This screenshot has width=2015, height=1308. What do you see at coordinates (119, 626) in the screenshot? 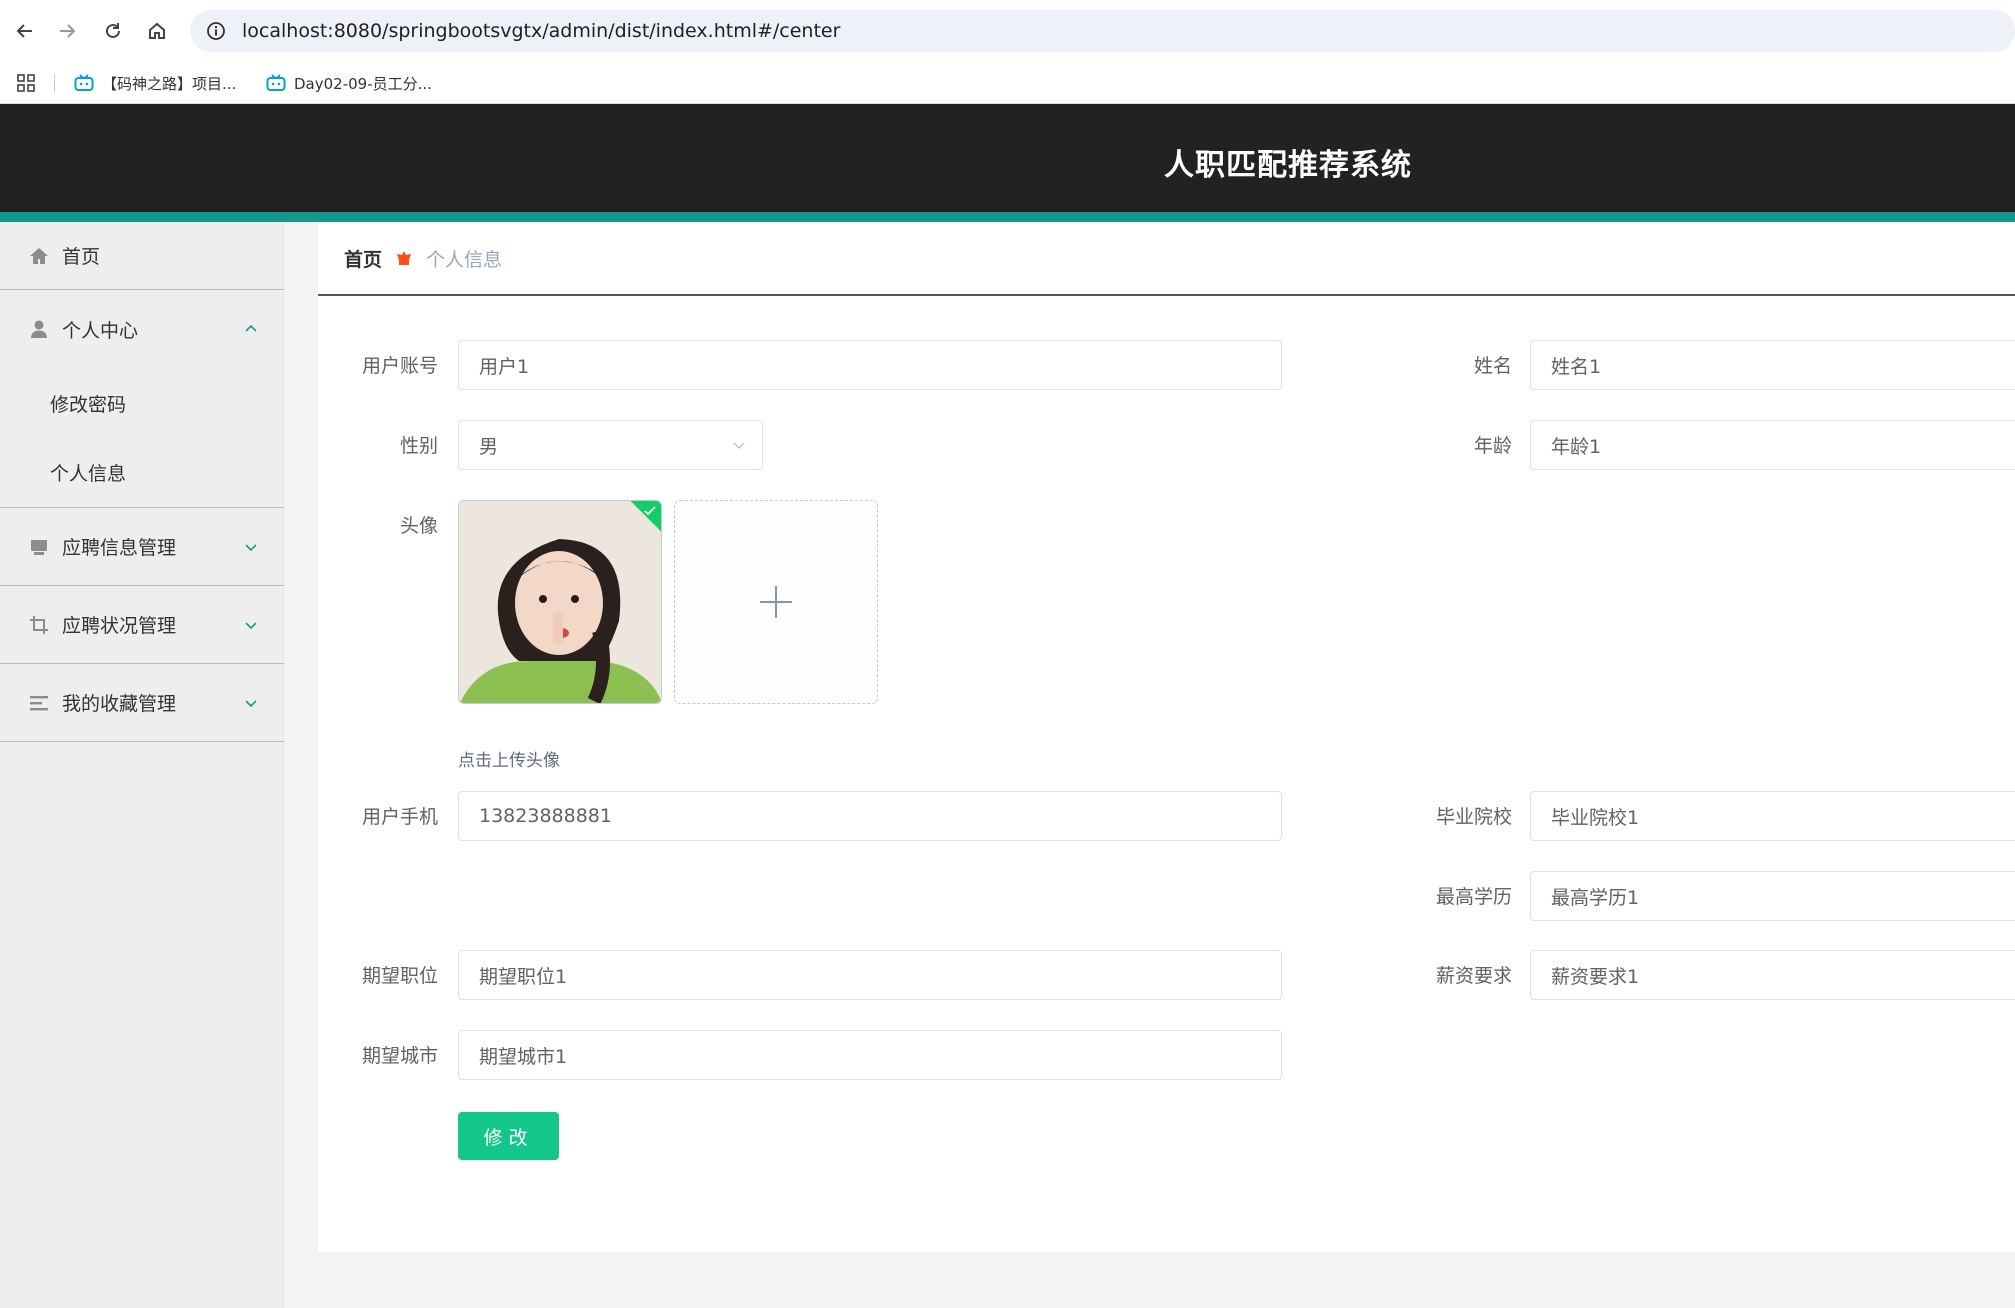
I see `sidebar-item-label: 应聘状况管理` at bounding box center [119, 626].